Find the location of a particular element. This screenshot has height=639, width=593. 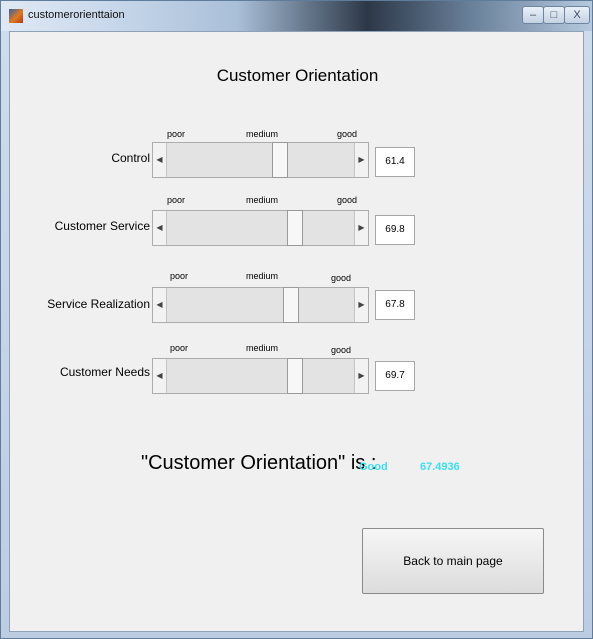

row-label-control: Control is located at coordinates (130, 158).